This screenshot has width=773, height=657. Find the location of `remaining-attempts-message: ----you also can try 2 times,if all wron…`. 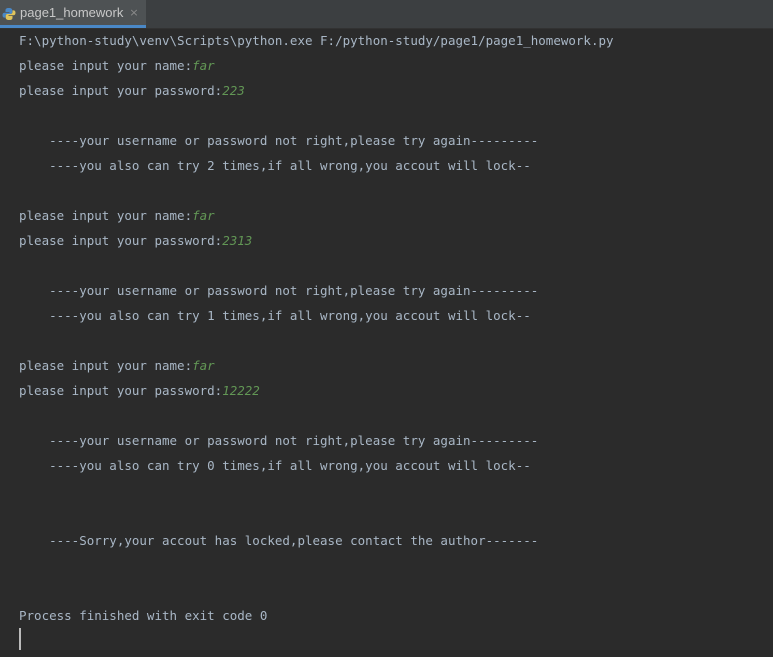

remaining-attempts-message: ----you also can try 2 times,if all wron… is located at coordinates (275, 165).